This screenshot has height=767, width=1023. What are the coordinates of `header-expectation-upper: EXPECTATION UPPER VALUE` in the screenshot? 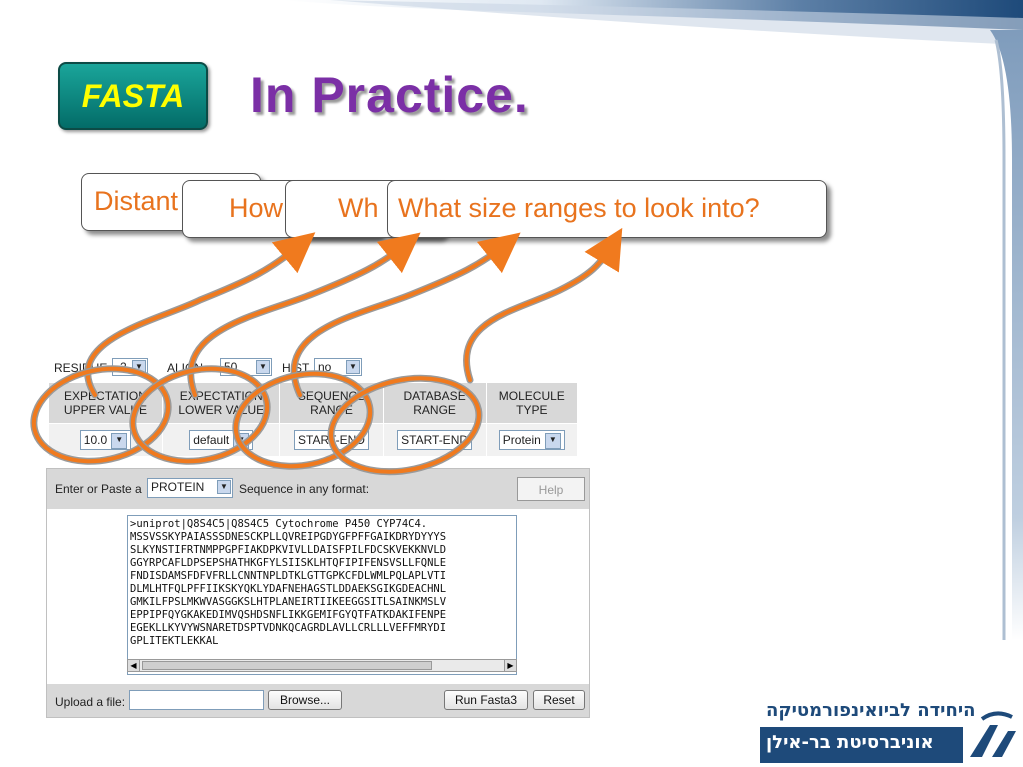 It's located at (105, 403).